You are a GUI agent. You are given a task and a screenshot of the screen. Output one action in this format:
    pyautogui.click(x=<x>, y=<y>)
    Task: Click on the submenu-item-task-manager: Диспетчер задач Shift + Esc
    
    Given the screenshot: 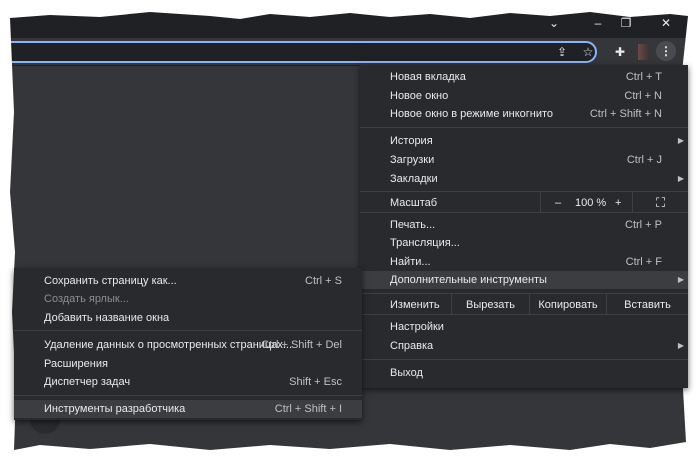 What is the action you would take?
    pyautogui.click(x=188, y=382)
    